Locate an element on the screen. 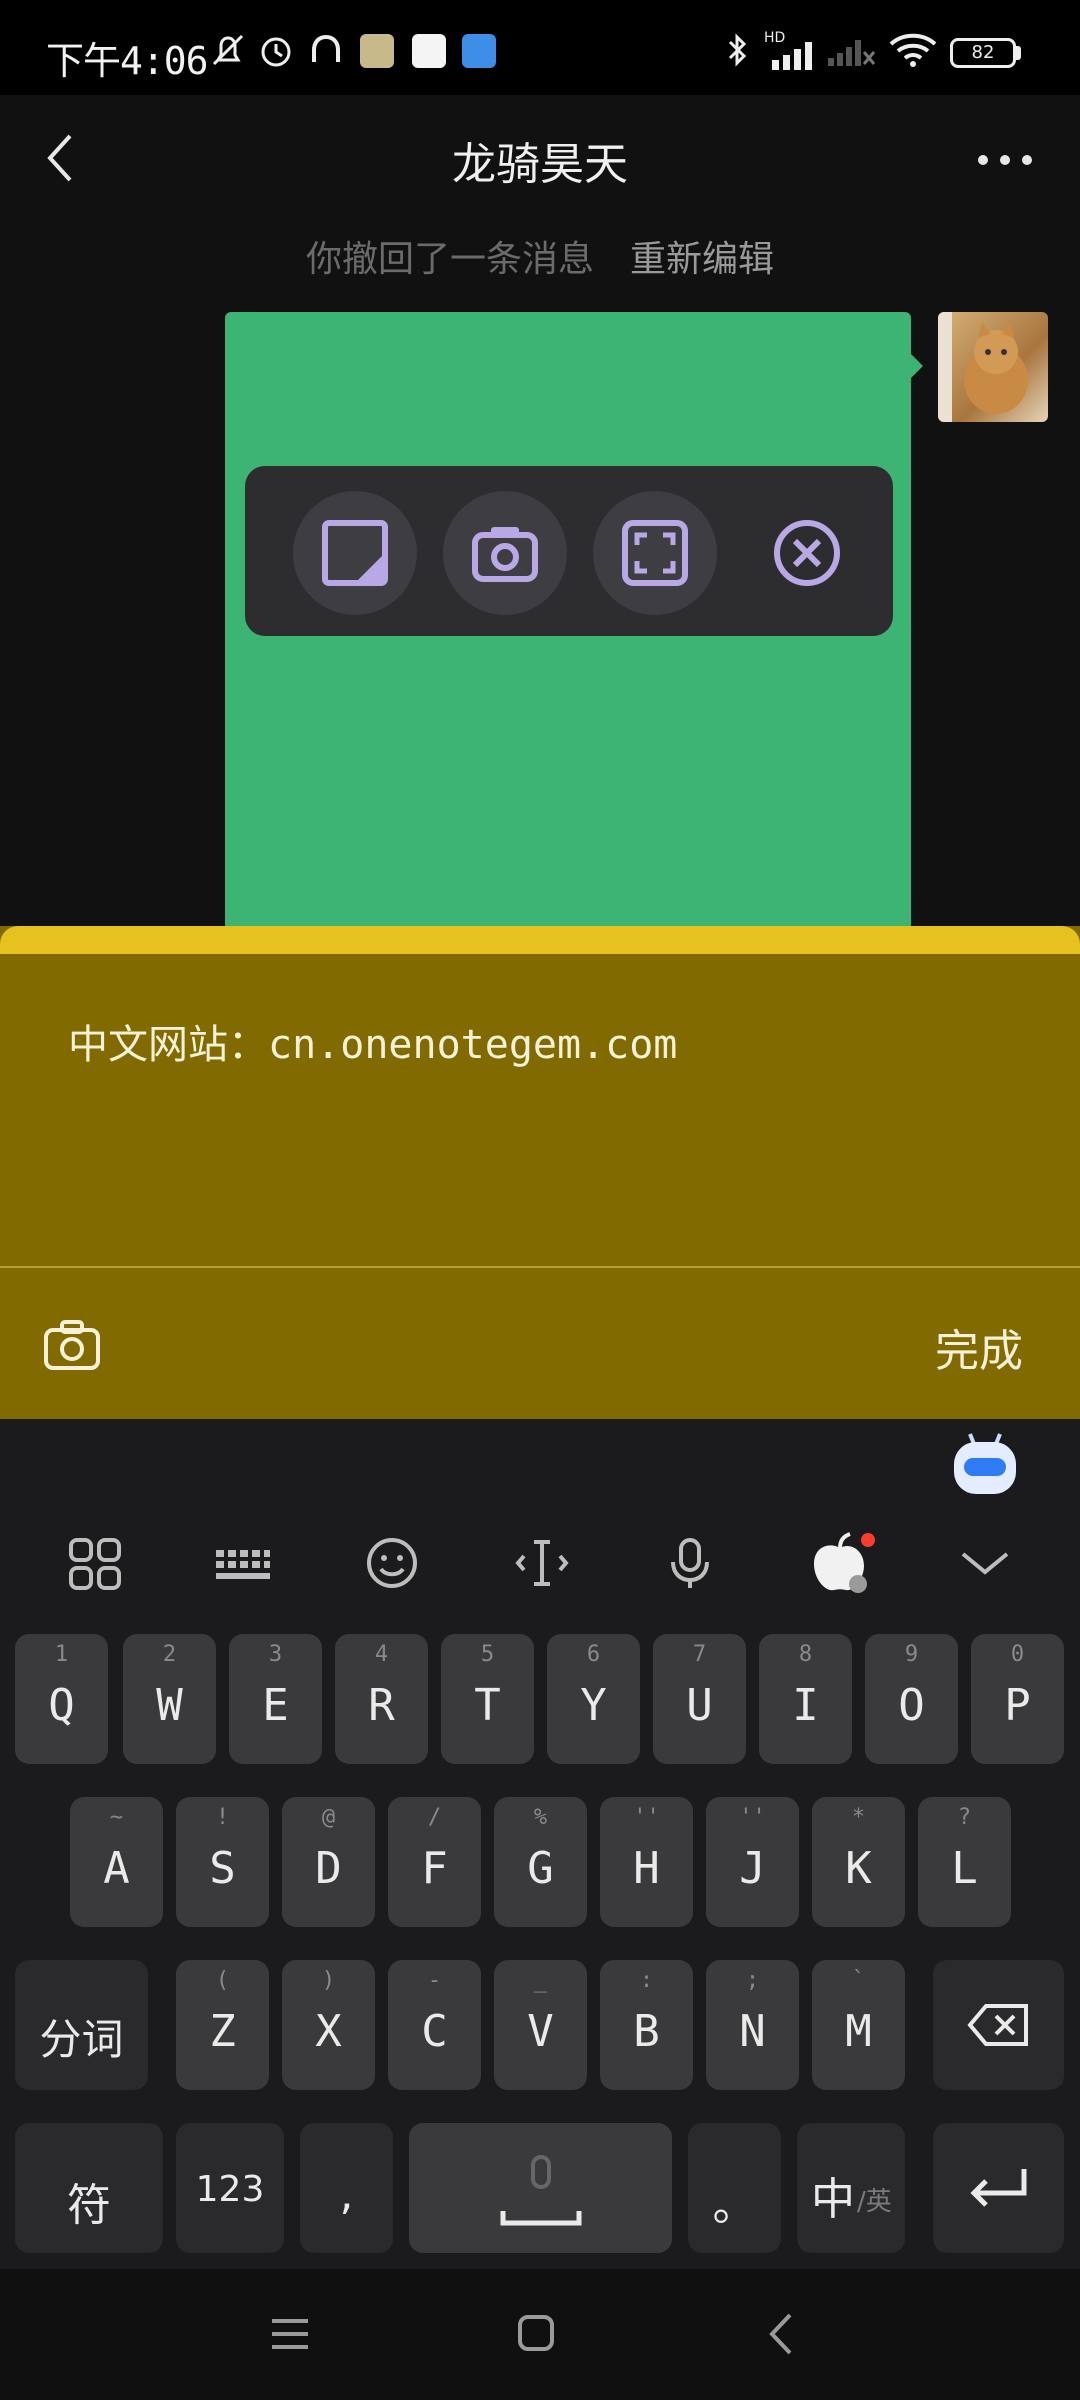  chat-title: 龙骑昊天 is located at coordinates (540, 164).